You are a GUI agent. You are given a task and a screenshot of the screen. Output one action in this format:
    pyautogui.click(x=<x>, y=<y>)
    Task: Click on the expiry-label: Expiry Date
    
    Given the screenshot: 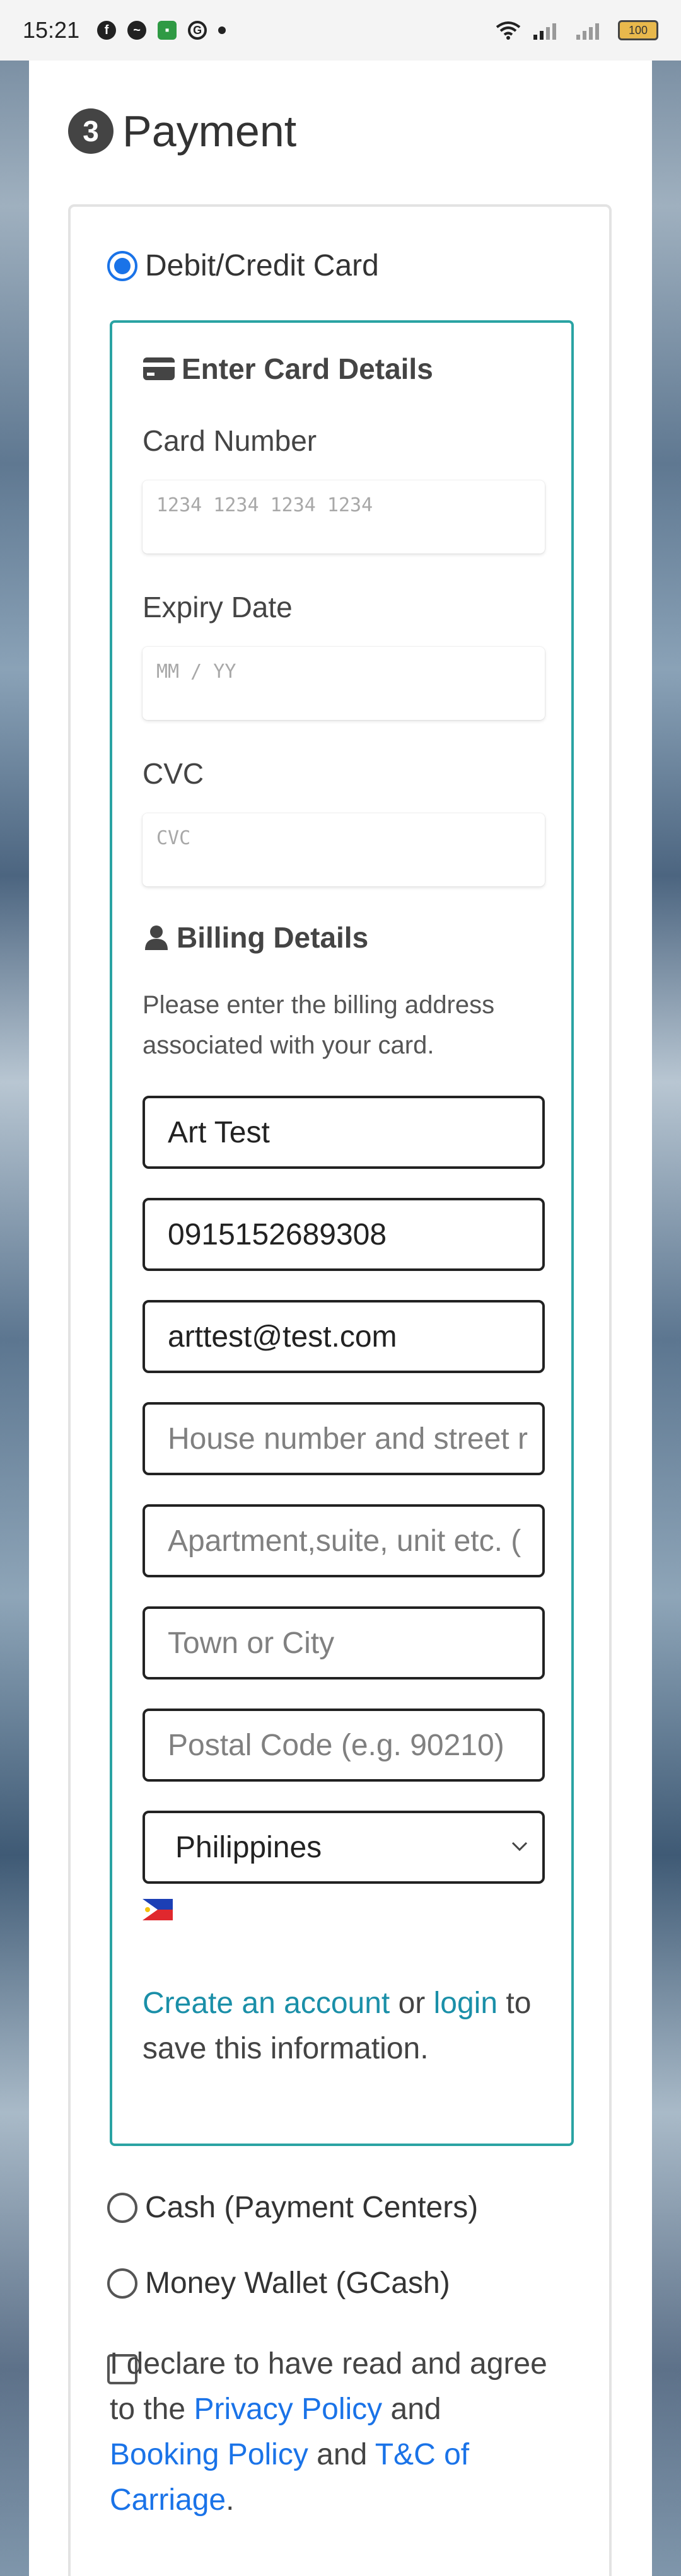 What is the action you would take?
    pyautogui.click(x=218, y=607)
    